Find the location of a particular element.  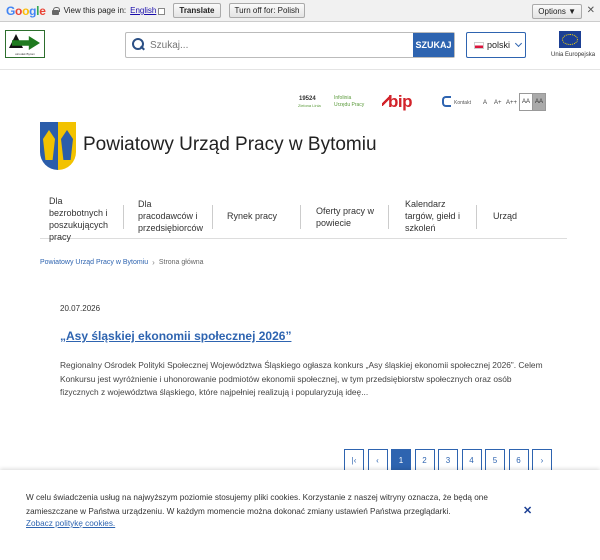

search-bar: SZUKAJ is located at coordinates (290, 45).